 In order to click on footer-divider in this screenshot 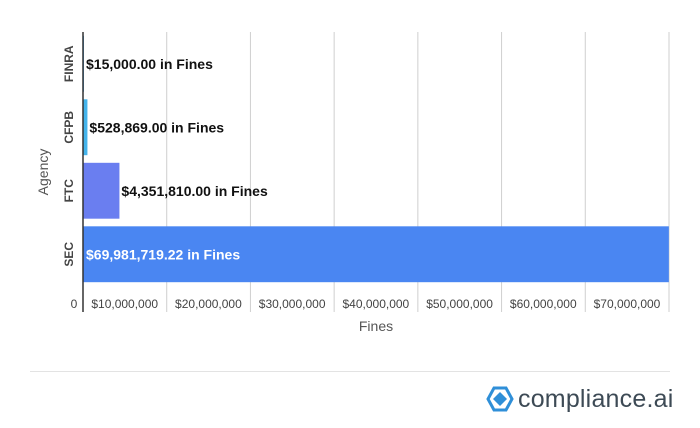, I will do `click(350, 371)`.